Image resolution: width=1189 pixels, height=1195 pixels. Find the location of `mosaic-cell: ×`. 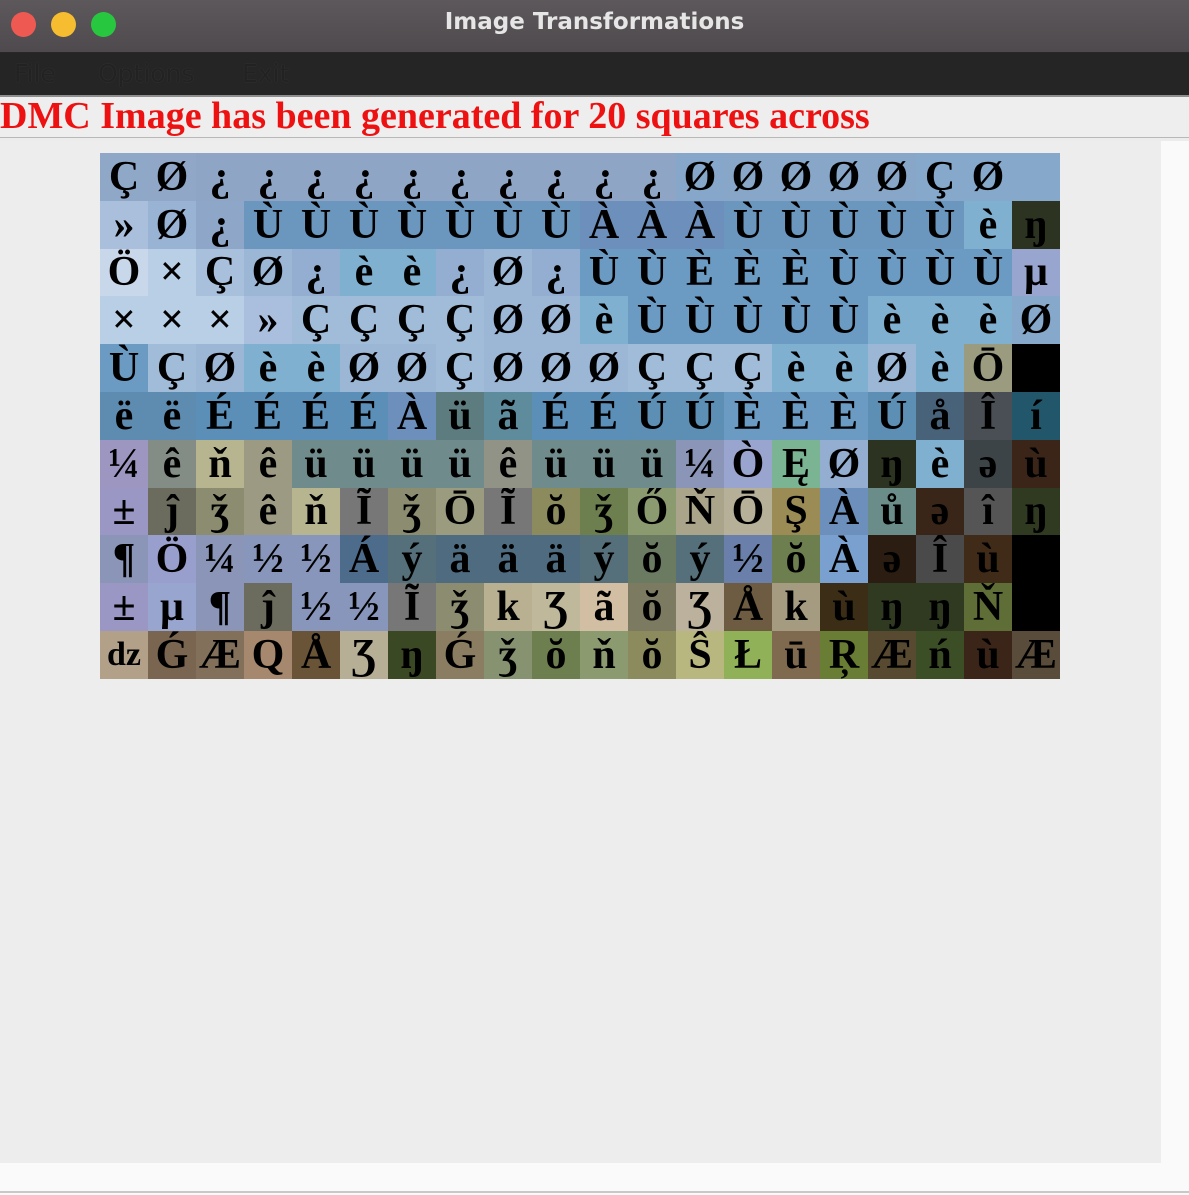

mosaic-cell: × is located at coordinates (172, 272).